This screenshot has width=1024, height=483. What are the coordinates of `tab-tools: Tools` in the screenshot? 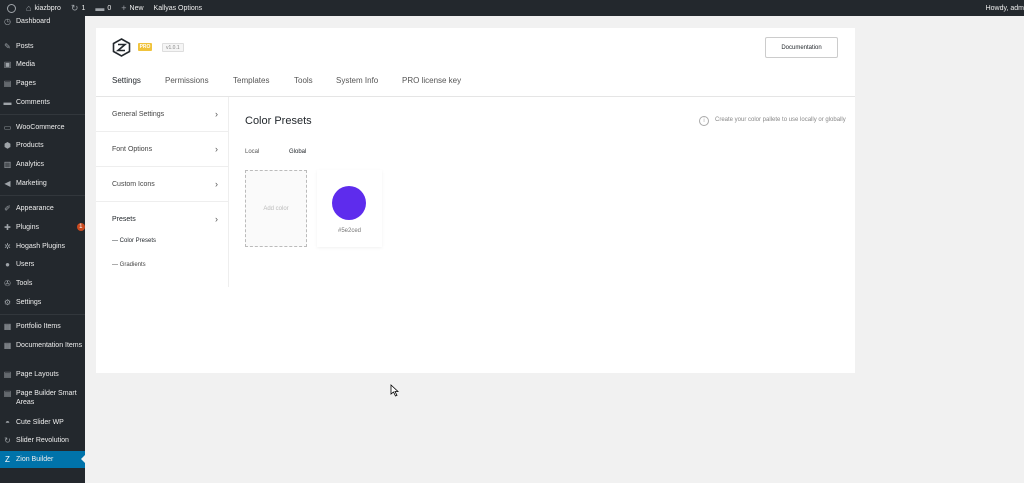 It's located at (303, 80).